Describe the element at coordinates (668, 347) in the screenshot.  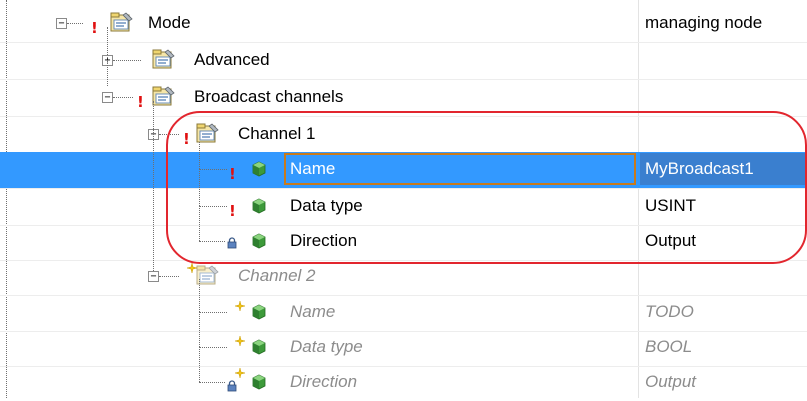
I see `tree-value: BOOL` at that location.